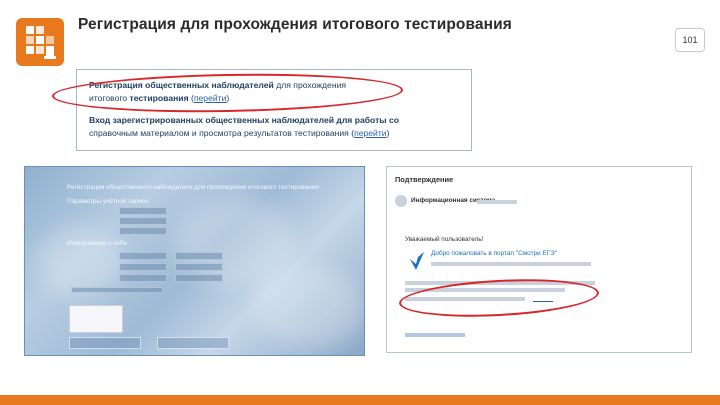 The width and height of the screenshot is (720, 405). Describe the element at coordinates (424, 179) in the screenshot. I see `email-subject: Подтверждение` at that location.